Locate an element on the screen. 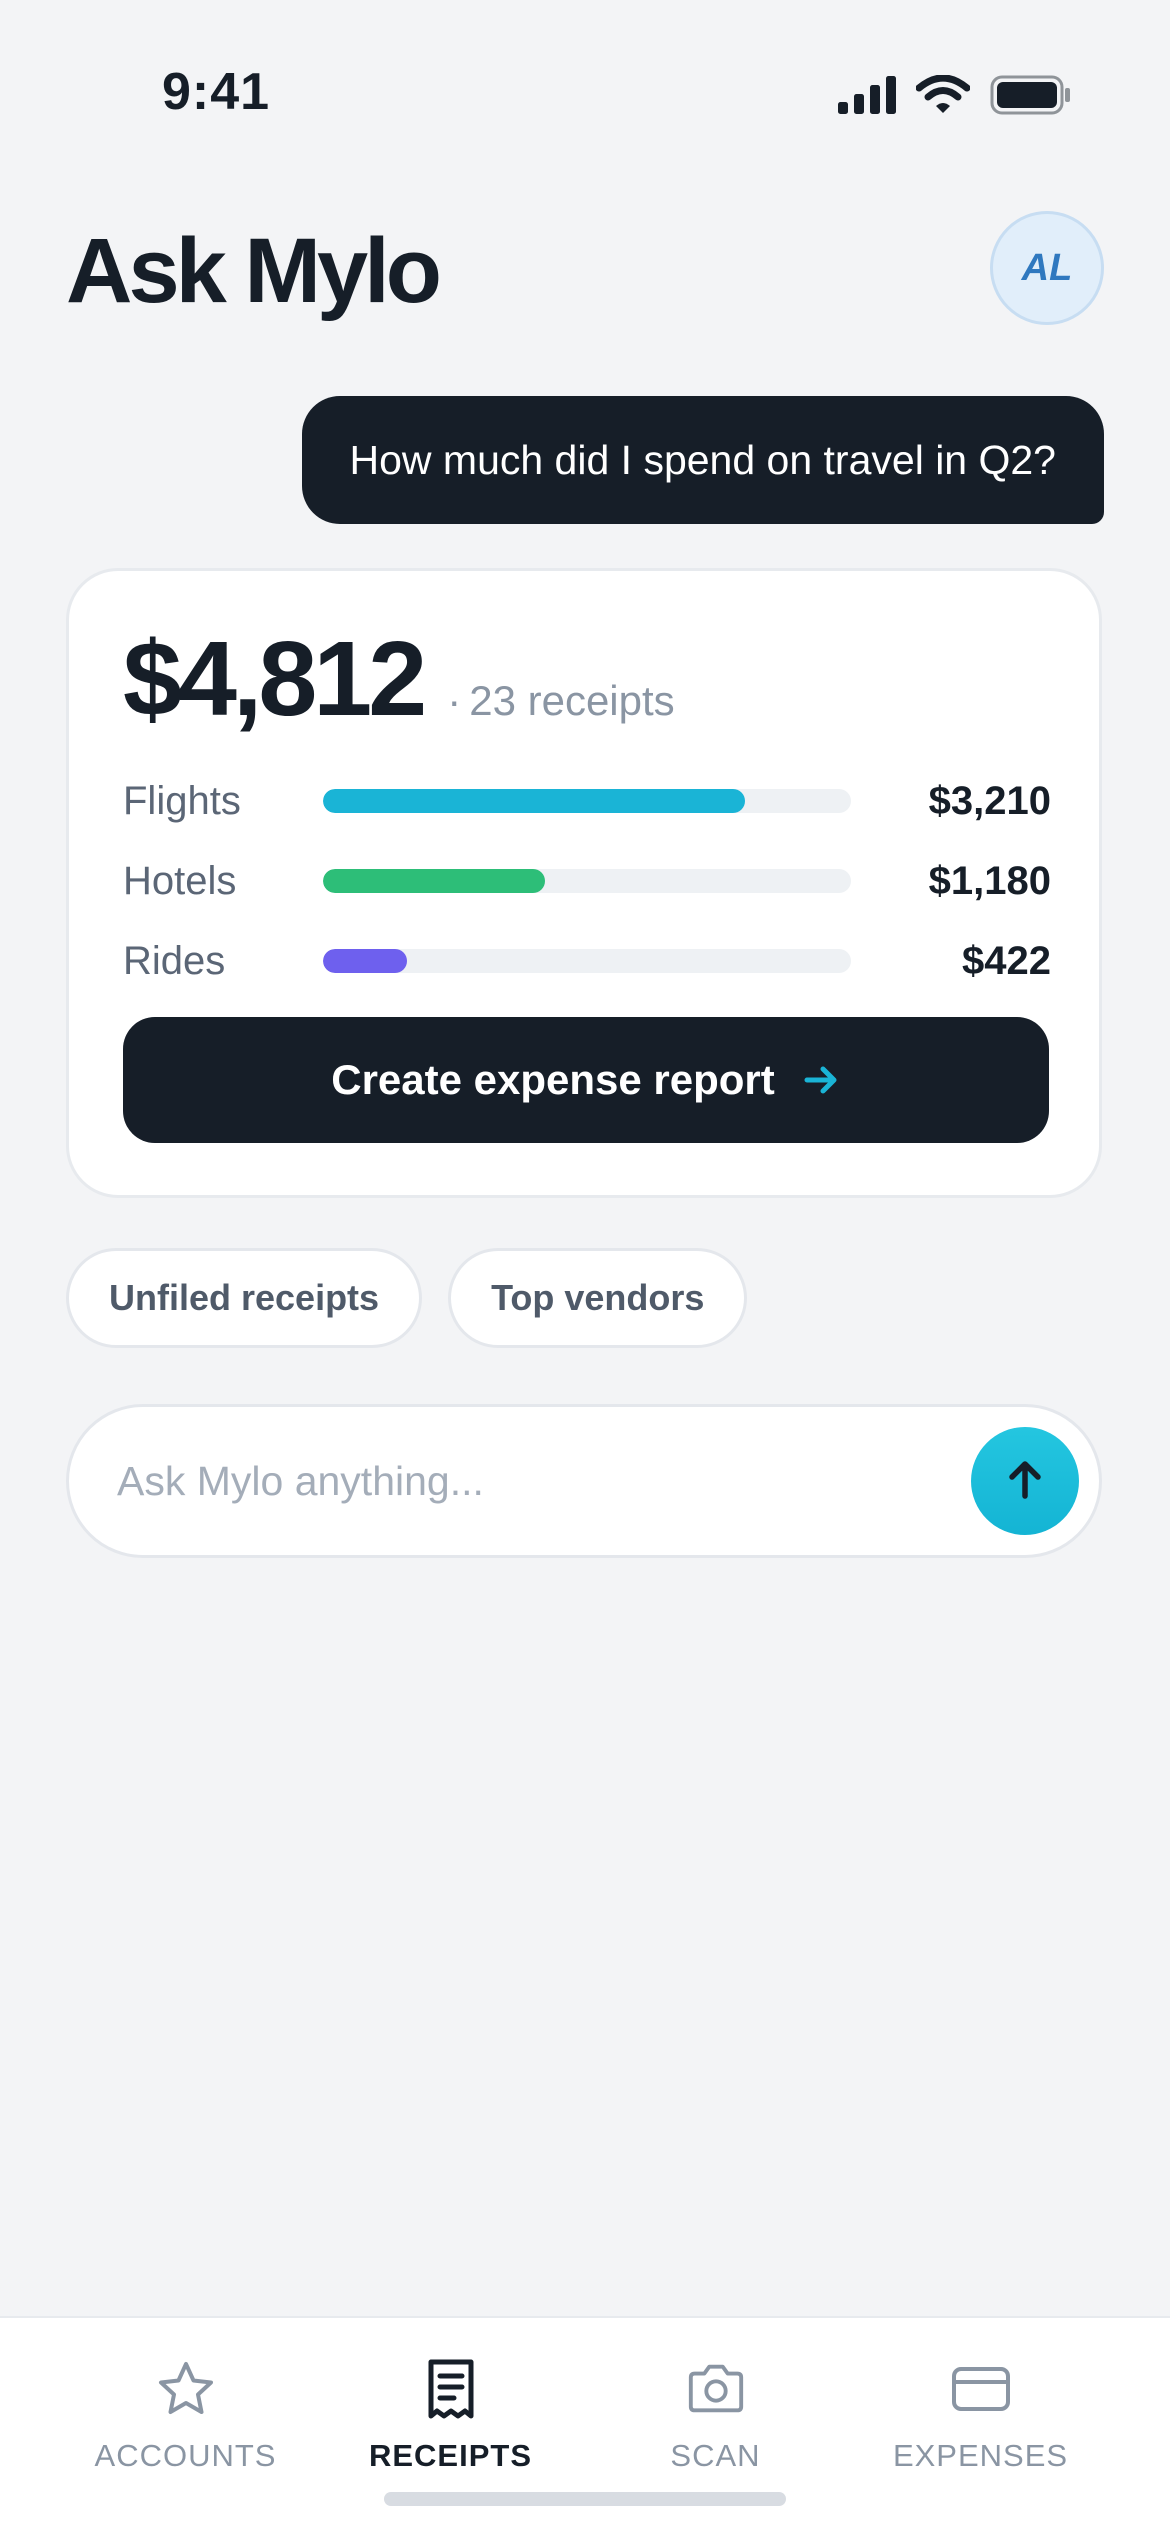 The width and height of the screenshot is (1170, 2532). avatar: AL is located at coordinates (1047, 268).